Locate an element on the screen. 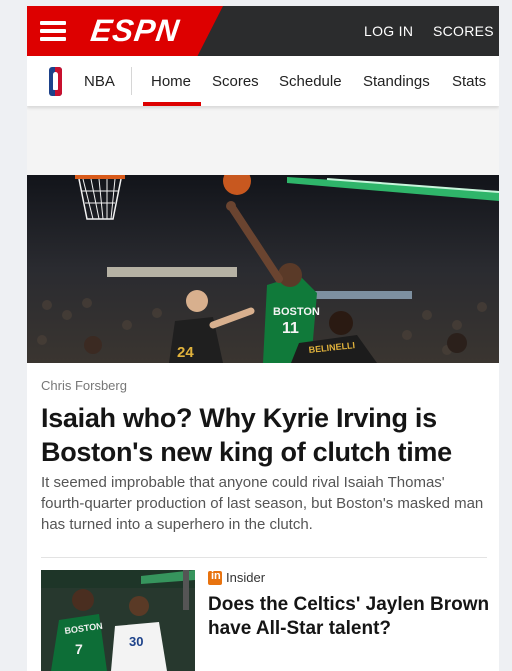 This screenshot has height=671, width=512. league-label: NBA is located at coordinates (99, 81).